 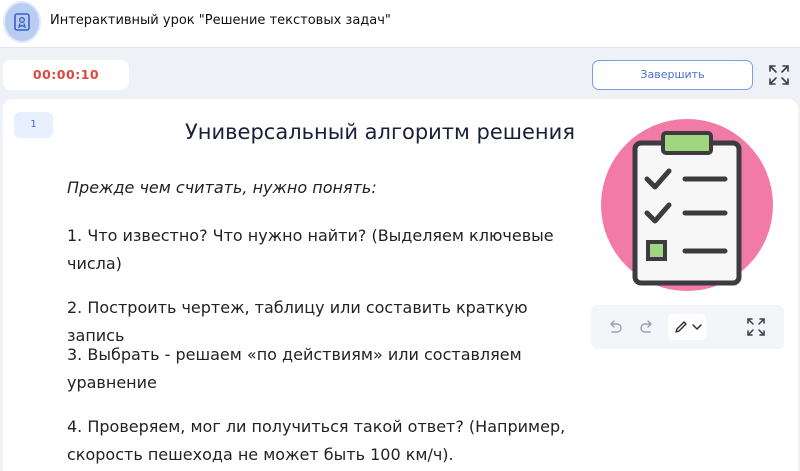 I want to click on document-badge-icon, so click(x=22, y=22).